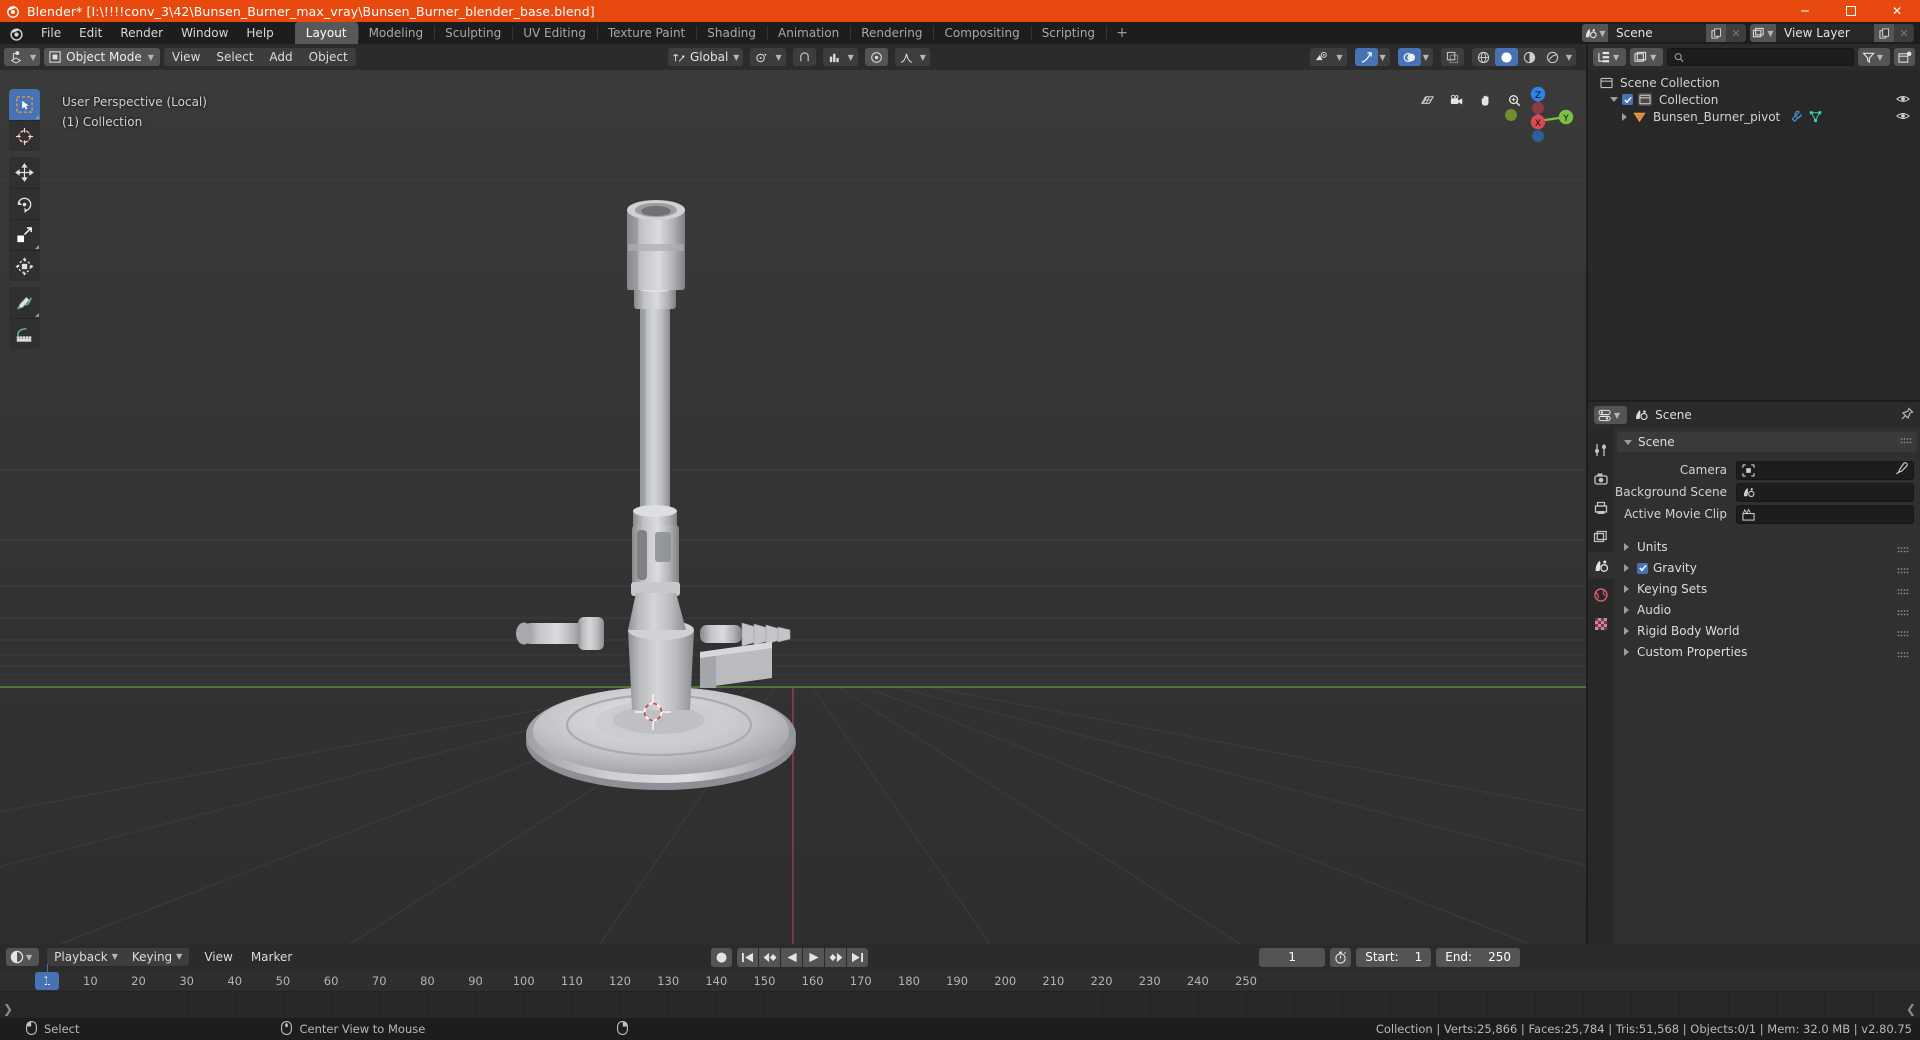 The height and width of the screenshot is (1040, 1920). What do you see at coordinates (1796, 116) in the screenshot?
I see `modifier-wrench-icon` at bounding box center [1796, 116].